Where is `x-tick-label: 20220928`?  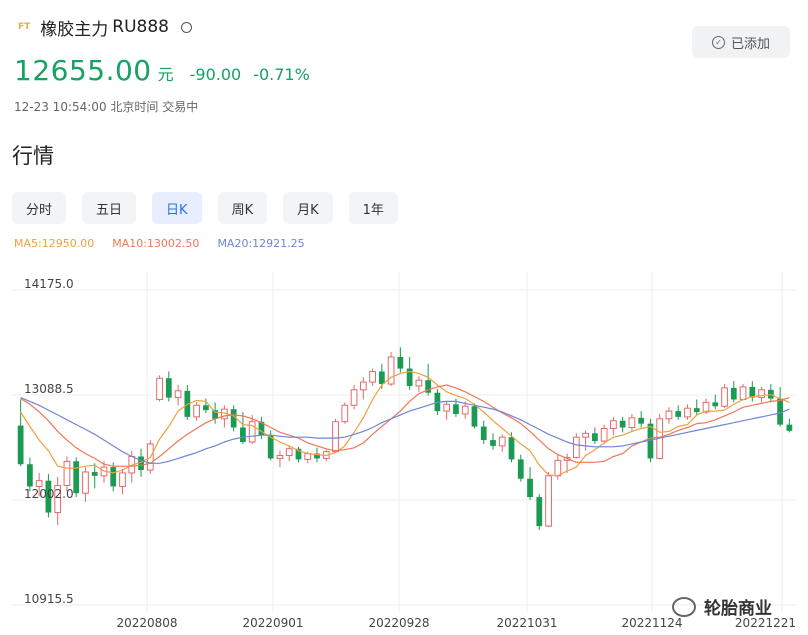
x-tick-label: 20220928 is located at coordinates (398, 623).